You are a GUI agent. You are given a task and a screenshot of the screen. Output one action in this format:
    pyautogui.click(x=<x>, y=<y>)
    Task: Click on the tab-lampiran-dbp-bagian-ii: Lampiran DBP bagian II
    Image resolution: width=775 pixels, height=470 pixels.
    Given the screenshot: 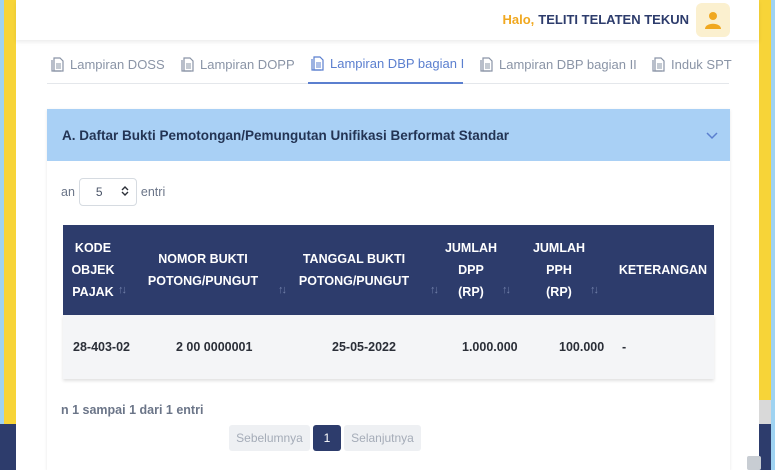 What is the action you would take?
    pyautogui.click(x=558, y=64)
    